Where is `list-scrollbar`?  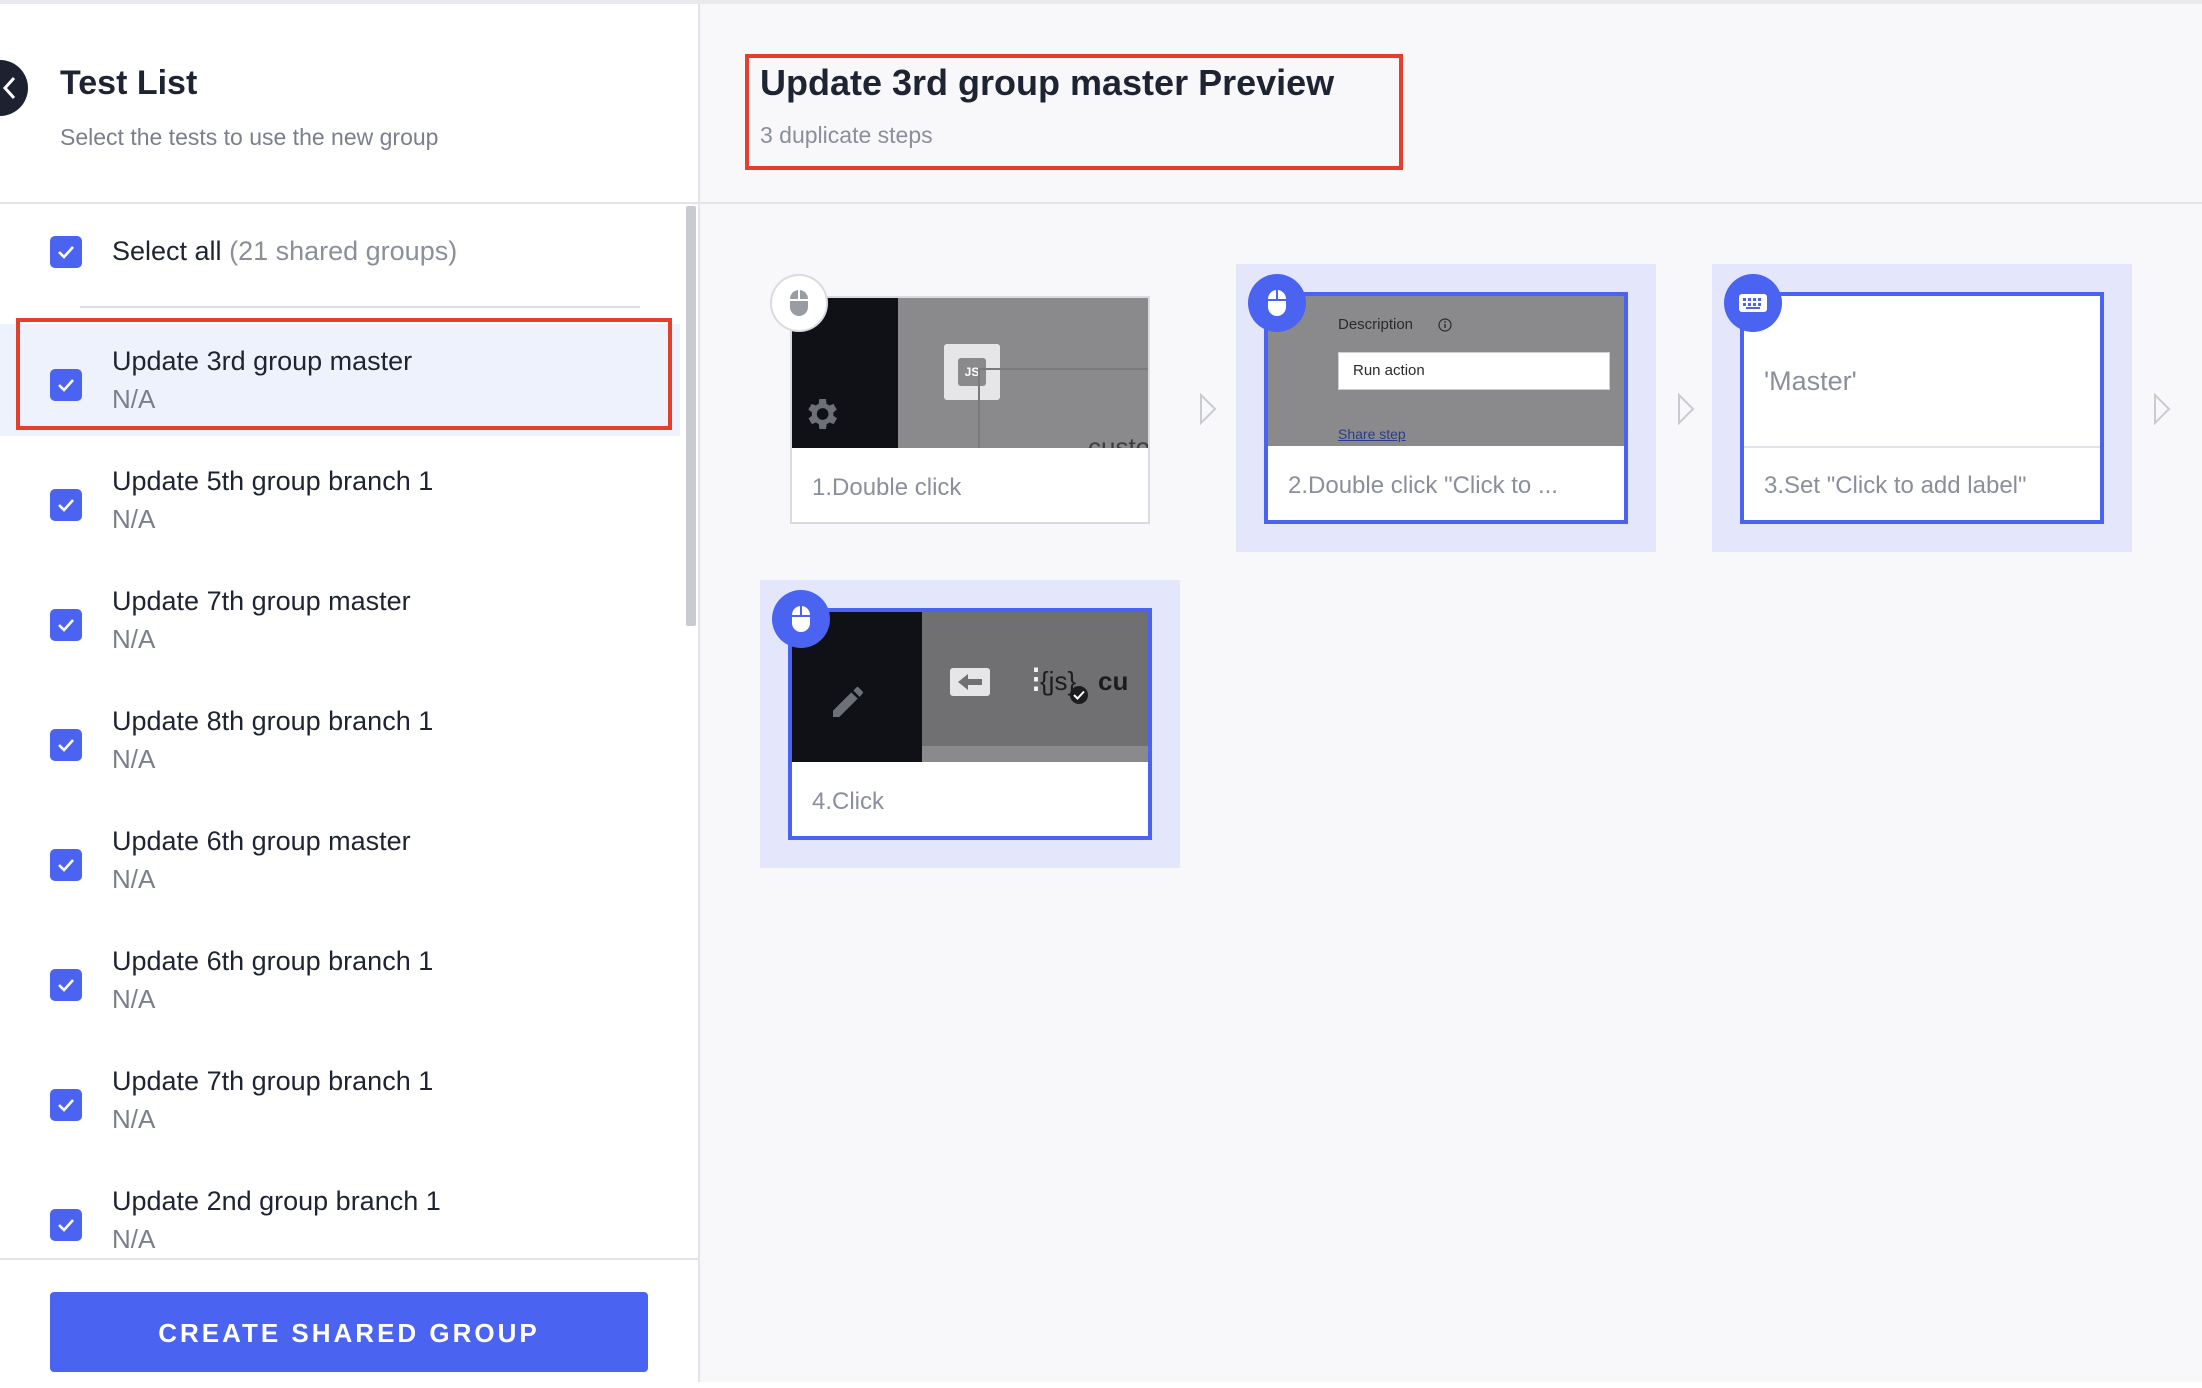 list-scrollbar is located at coordinates (691, 416).